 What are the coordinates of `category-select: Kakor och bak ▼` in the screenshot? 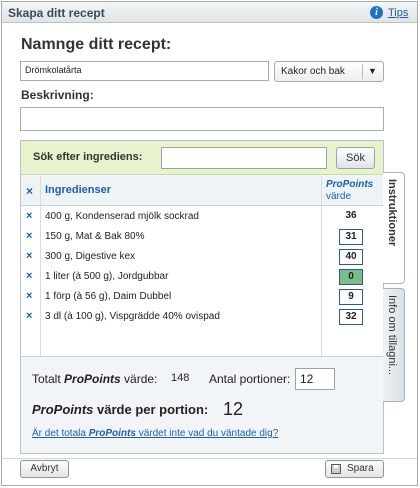 It's located at (329, 71).